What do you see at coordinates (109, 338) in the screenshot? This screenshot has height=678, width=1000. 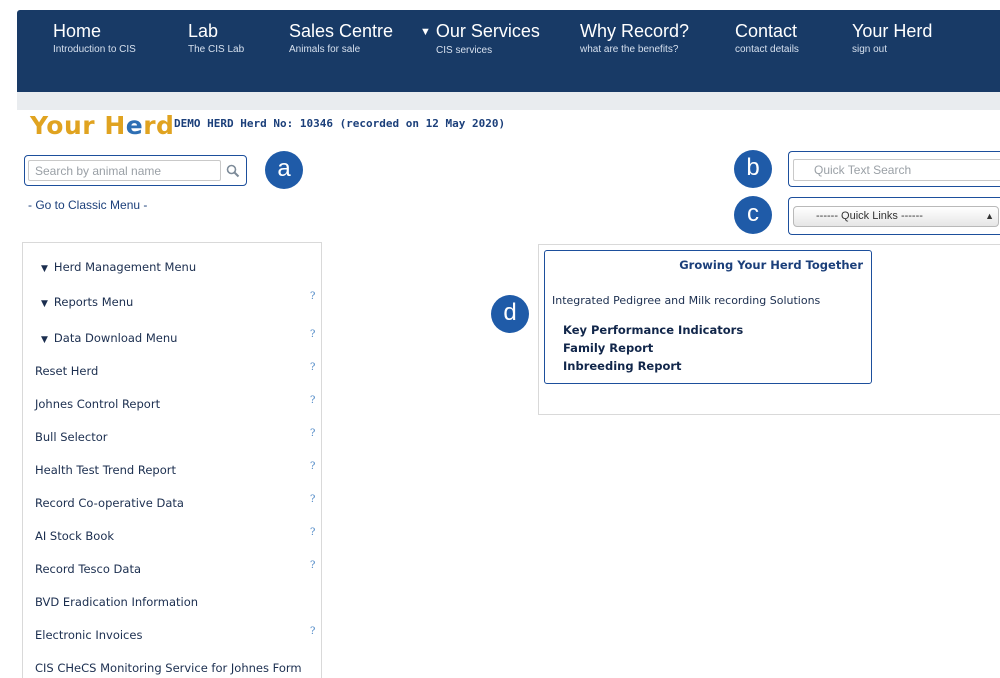 I see `sidebar-item-data-download: ▼ Data Download Menu` at bounding box center [109, 338].